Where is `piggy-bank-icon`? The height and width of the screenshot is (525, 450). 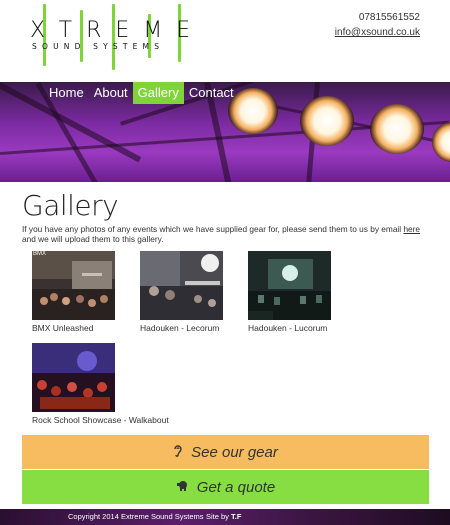 piggy-bank-icon is located at coordinates (182, 487).